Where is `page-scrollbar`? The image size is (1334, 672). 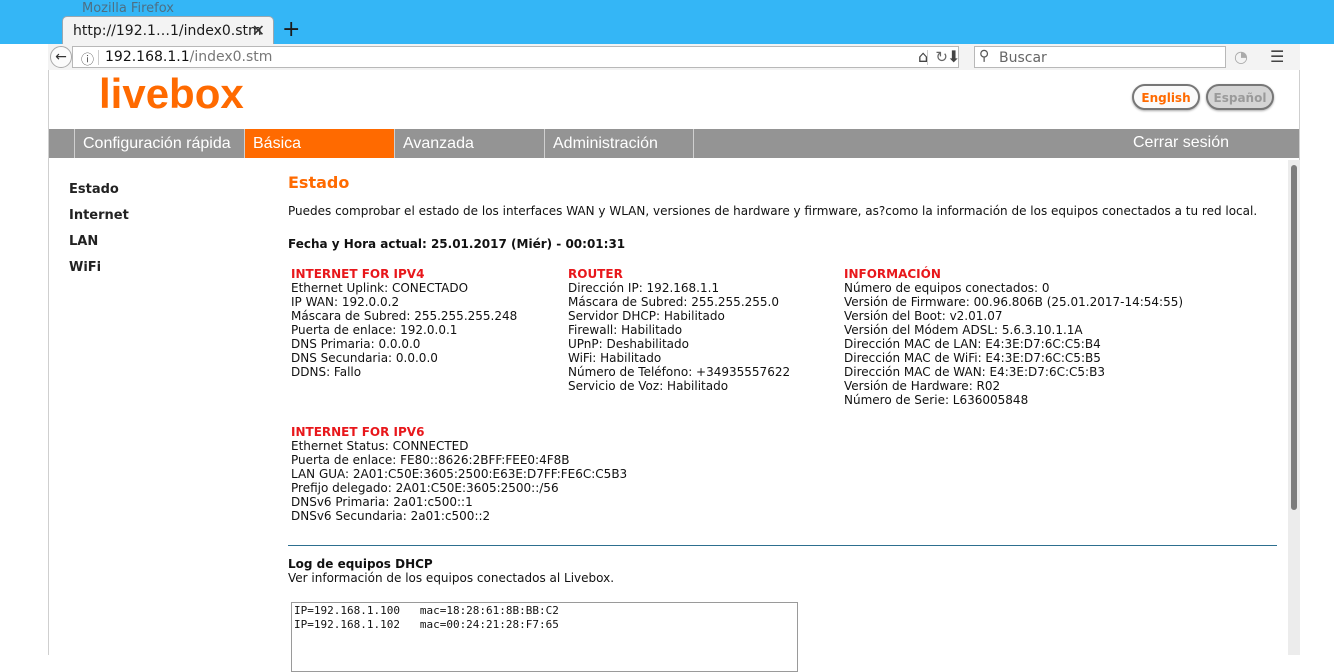
page-scrollbar is located at coordinates (1294, 407).